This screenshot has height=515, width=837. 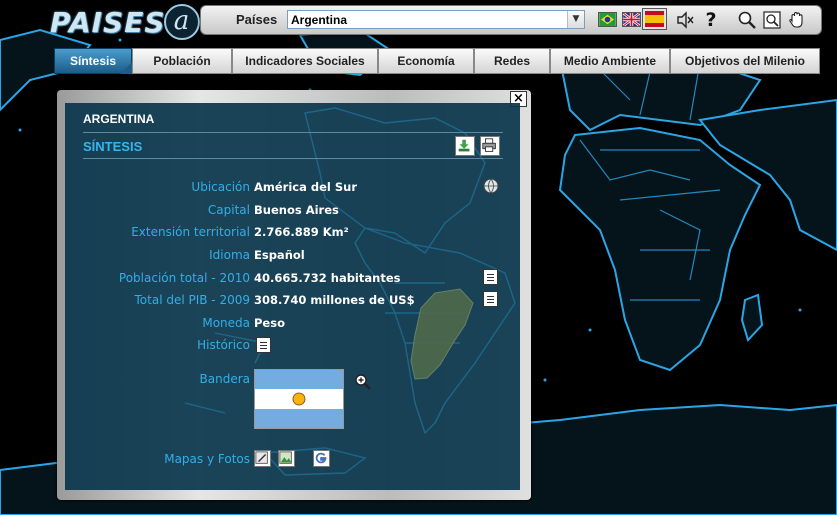 What do you see at coordinates (301, 232) in the screenshot?
I see `row-value-extension: 2.766.889 Km²` at bounding box center [301, 232].